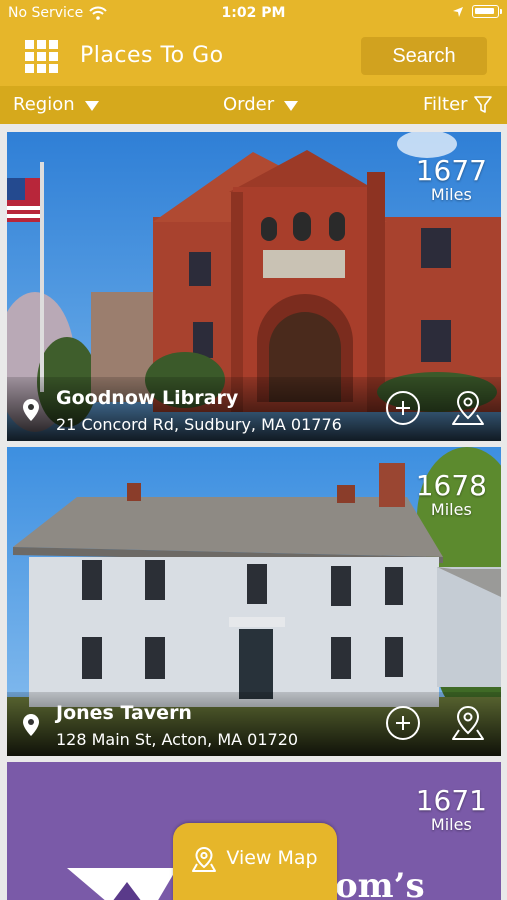 This screenshot has height=900, width=507. I want to click on filter-button: Filter, so click(457, 104).